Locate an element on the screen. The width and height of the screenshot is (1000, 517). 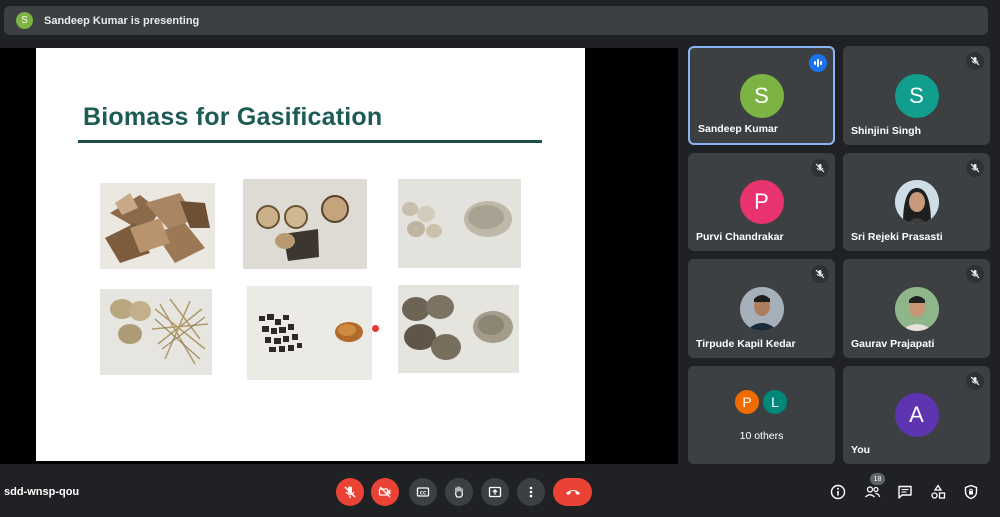
leave-call-button is located at coordinates (572, 492).